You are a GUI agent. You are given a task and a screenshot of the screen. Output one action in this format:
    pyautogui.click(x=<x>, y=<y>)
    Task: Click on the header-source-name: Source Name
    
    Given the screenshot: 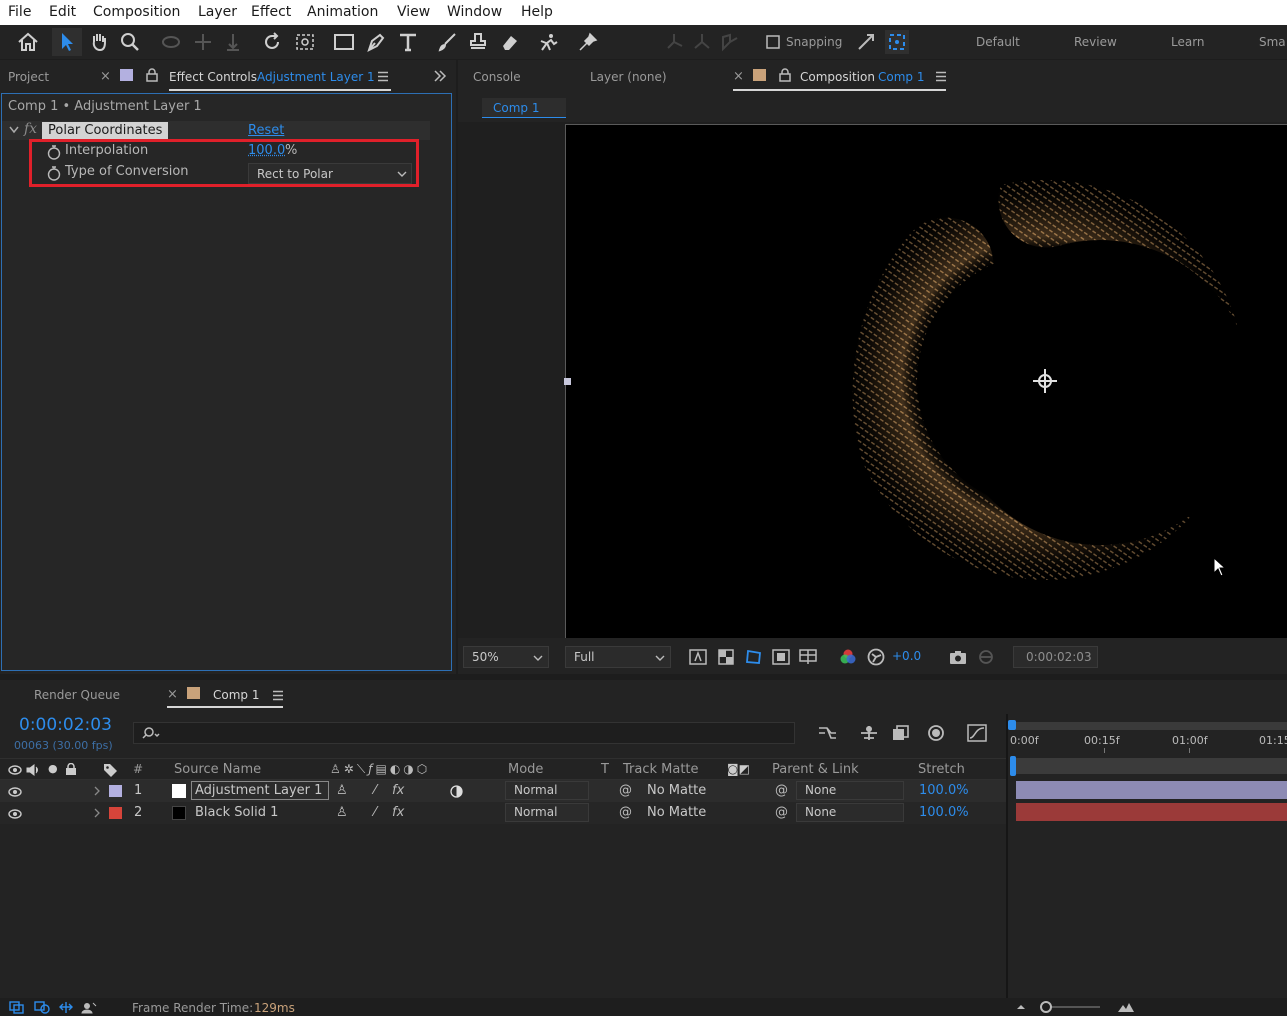 What is the action you would take?
    pyautogui.click(x=217, y=769)
    